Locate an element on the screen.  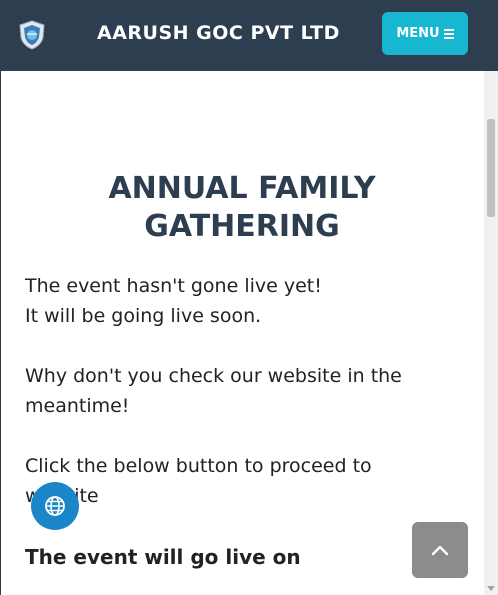
scrollbar-thumb is located at coordinates (491, 168).